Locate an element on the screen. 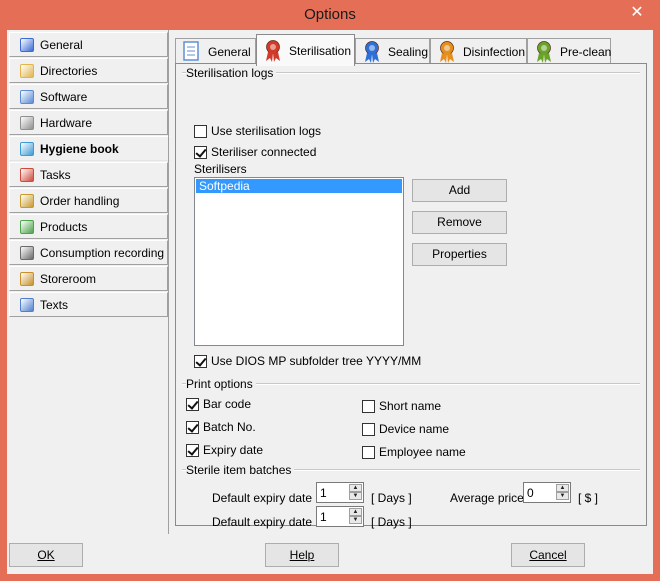 This screenshot has height=581, width=660. button-label: OK is located at coordinates (46, 555).